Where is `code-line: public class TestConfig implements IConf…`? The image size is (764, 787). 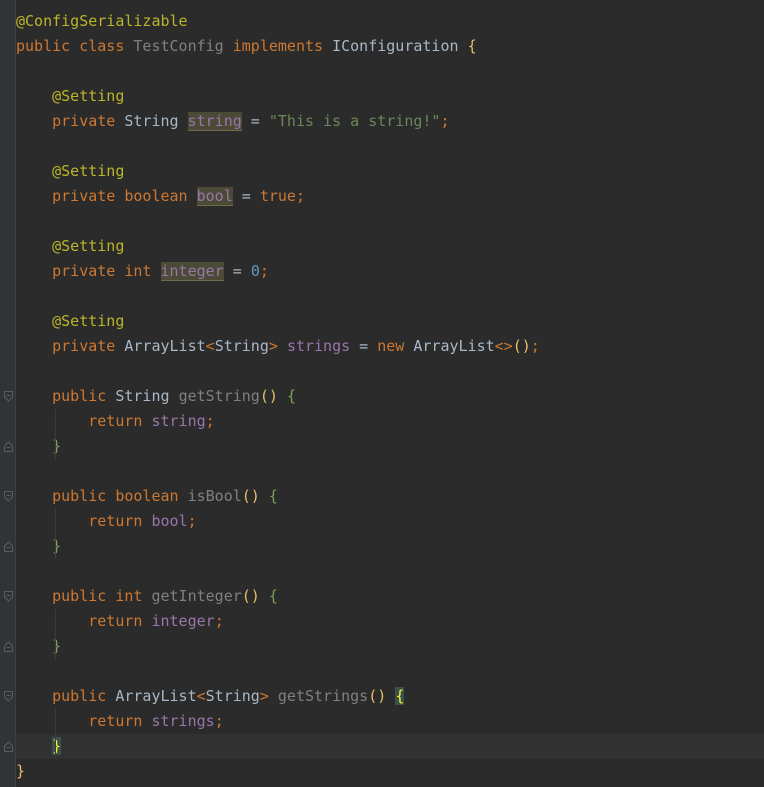 code-line: public class TestConfig implements IConf… is located at coordinates (390, 46).